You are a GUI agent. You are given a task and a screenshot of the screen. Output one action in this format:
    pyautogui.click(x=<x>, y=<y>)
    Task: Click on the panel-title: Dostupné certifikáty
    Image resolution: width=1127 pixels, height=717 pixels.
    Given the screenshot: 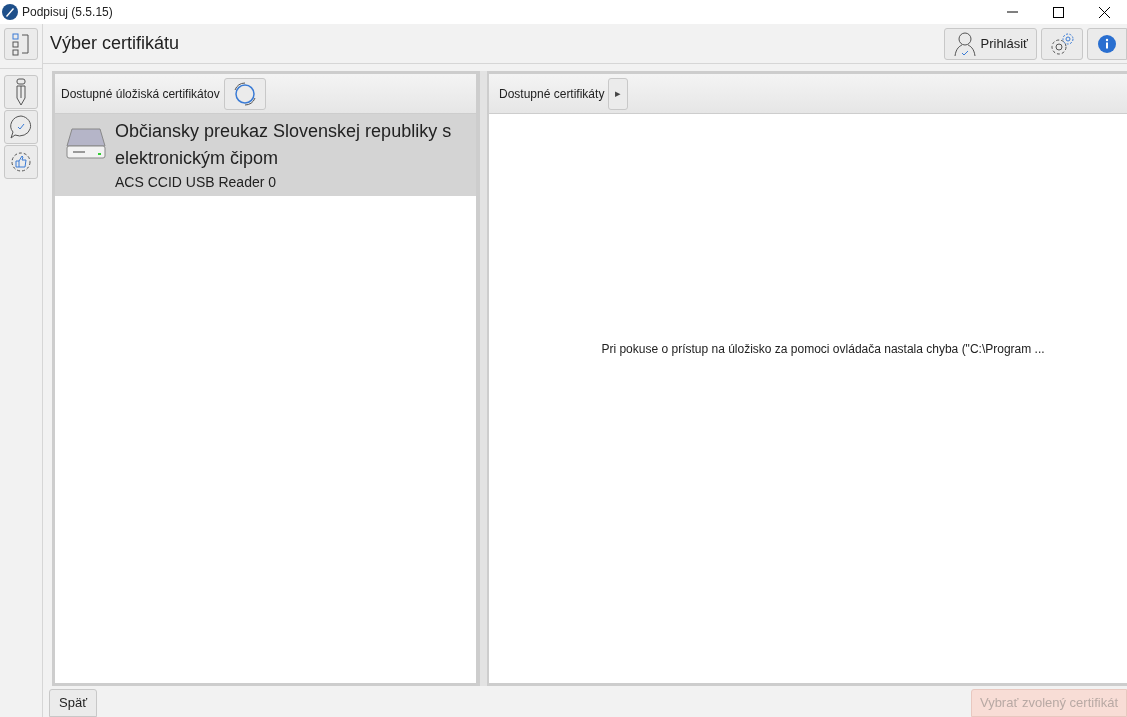 What is the action you would take?
    pyautogui.click(x=552, y=94)
    